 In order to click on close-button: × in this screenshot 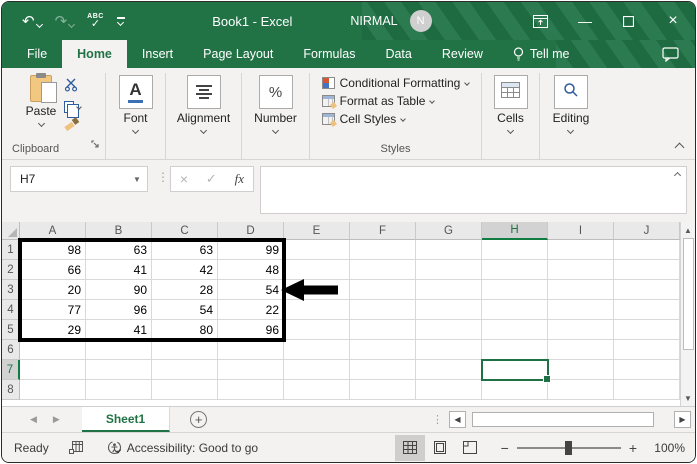, I will do `click(673, 21)`.